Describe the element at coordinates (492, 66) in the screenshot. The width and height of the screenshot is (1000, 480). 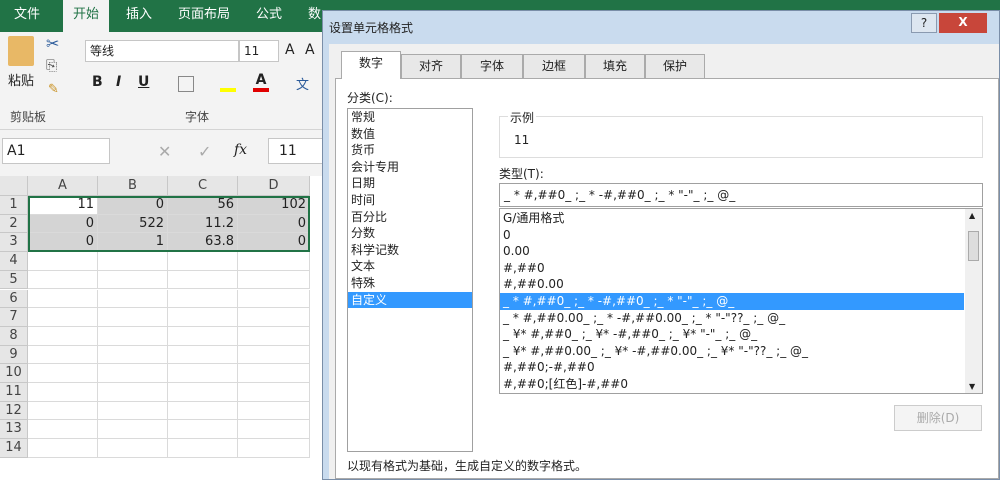
I see `tab-font: 字体` at that location.